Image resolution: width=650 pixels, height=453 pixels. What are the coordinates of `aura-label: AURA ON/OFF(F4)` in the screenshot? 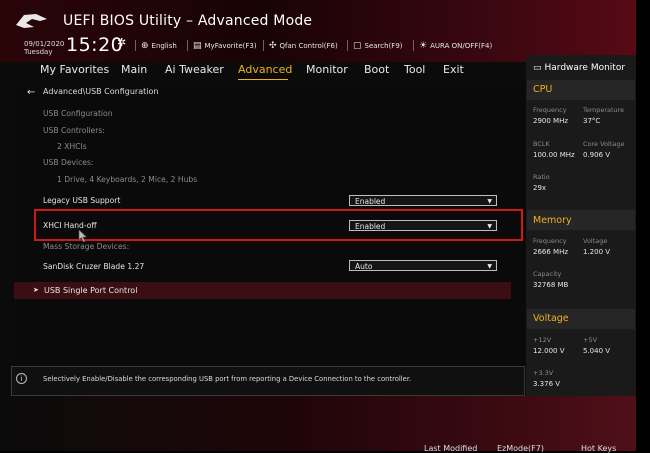 It's located at (461, 46).